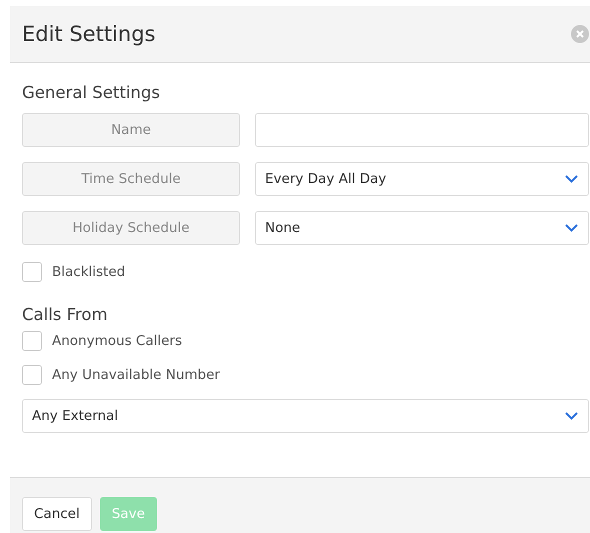 The width and height of the screenshot is (590, 533). What do you see at coordinates (131, 228) in the screenshot?
I see `field-label: Holiday Schedule` at bounding box center [131, 228].